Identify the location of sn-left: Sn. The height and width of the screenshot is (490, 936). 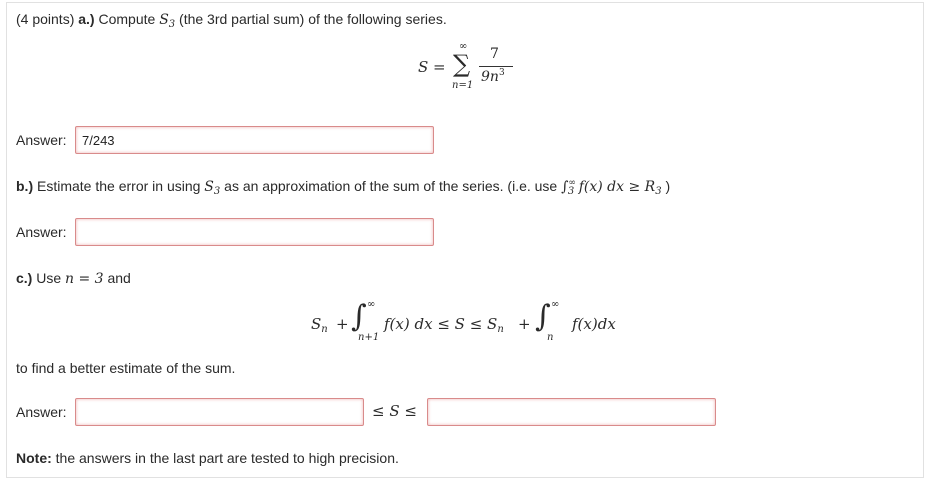
(319, 325).